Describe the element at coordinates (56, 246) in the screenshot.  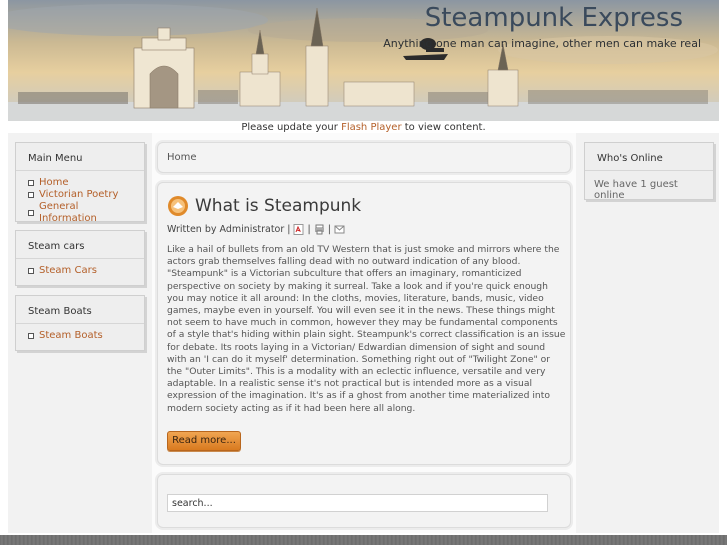
I see `steam-cars-title: Steam cars` at that location.